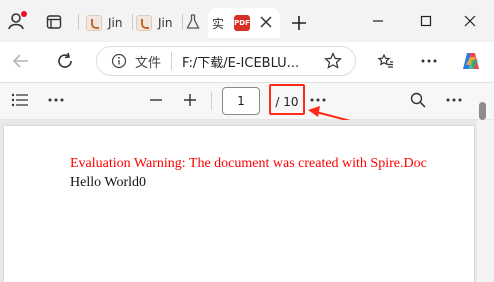  Describe the element at coordinates (266, 23) in the screenshot. I see `close-icon` at that location.